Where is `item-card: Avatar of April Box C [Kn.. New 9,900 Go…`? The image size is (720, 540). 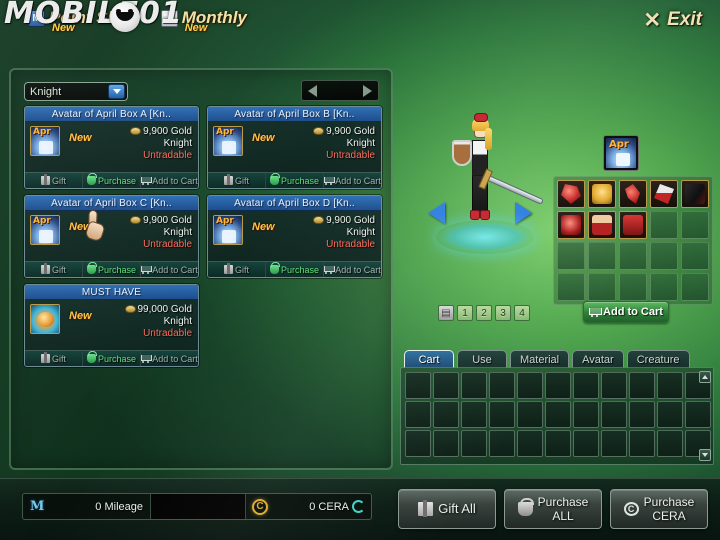
item-card: Avatar of April Box C [Kn.. New 9,900 Go… is located at coordinates (111, 236).